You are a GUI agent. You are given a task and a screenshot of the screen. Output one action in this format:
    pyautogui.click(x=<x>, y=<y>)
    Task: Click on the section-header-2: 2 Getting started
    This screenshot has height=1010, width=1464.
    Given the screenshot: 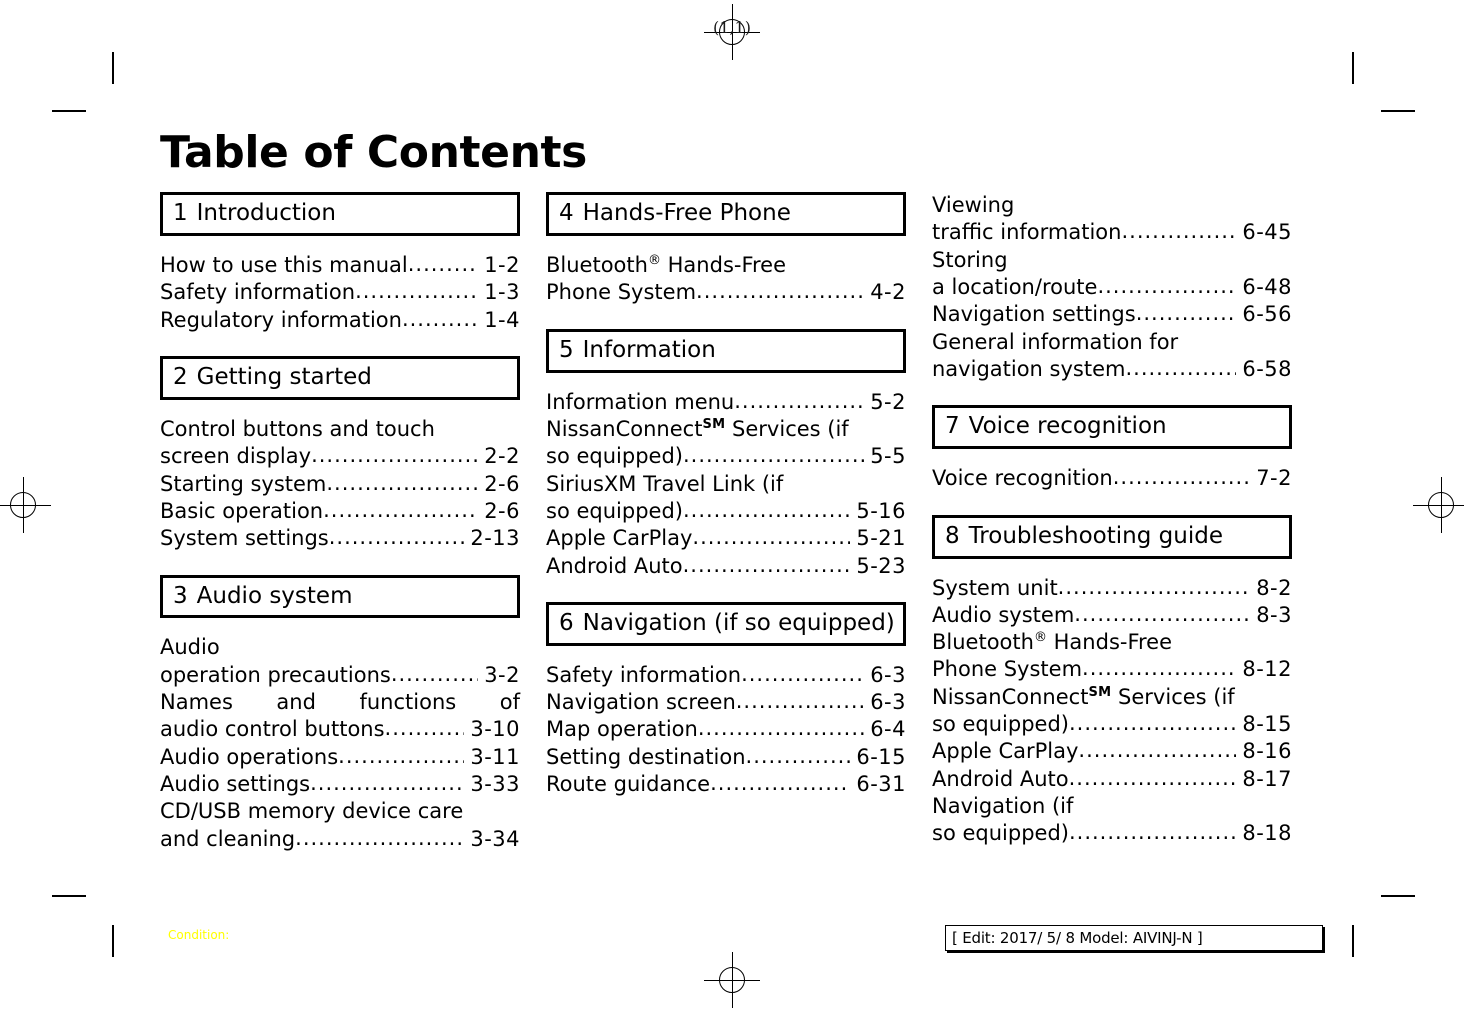 What is the action you would take?
    pyautogui.click(x=340, y=378)
    